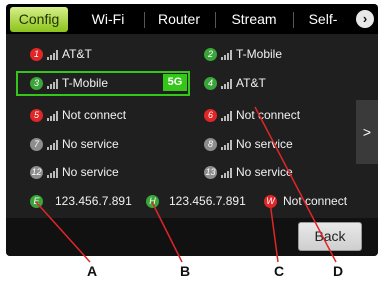 Image resolution: width=384 pixels, height=286 pixels. I want to click on ethernet-ip: 123.456.7.891, so click(93, 201).